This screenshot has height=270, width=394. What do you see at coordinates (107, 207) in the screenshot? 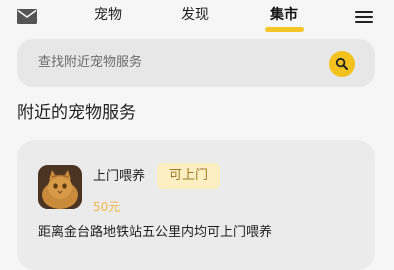
I see `service-price: 50元` at bounding box center [107, 207].